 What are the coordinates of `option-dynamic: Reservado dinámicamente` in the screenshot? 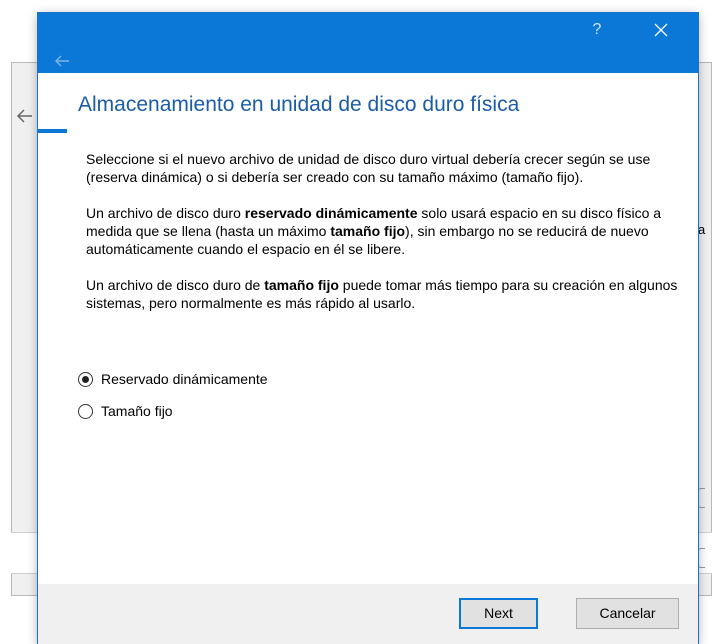 It's located at (173, 379).